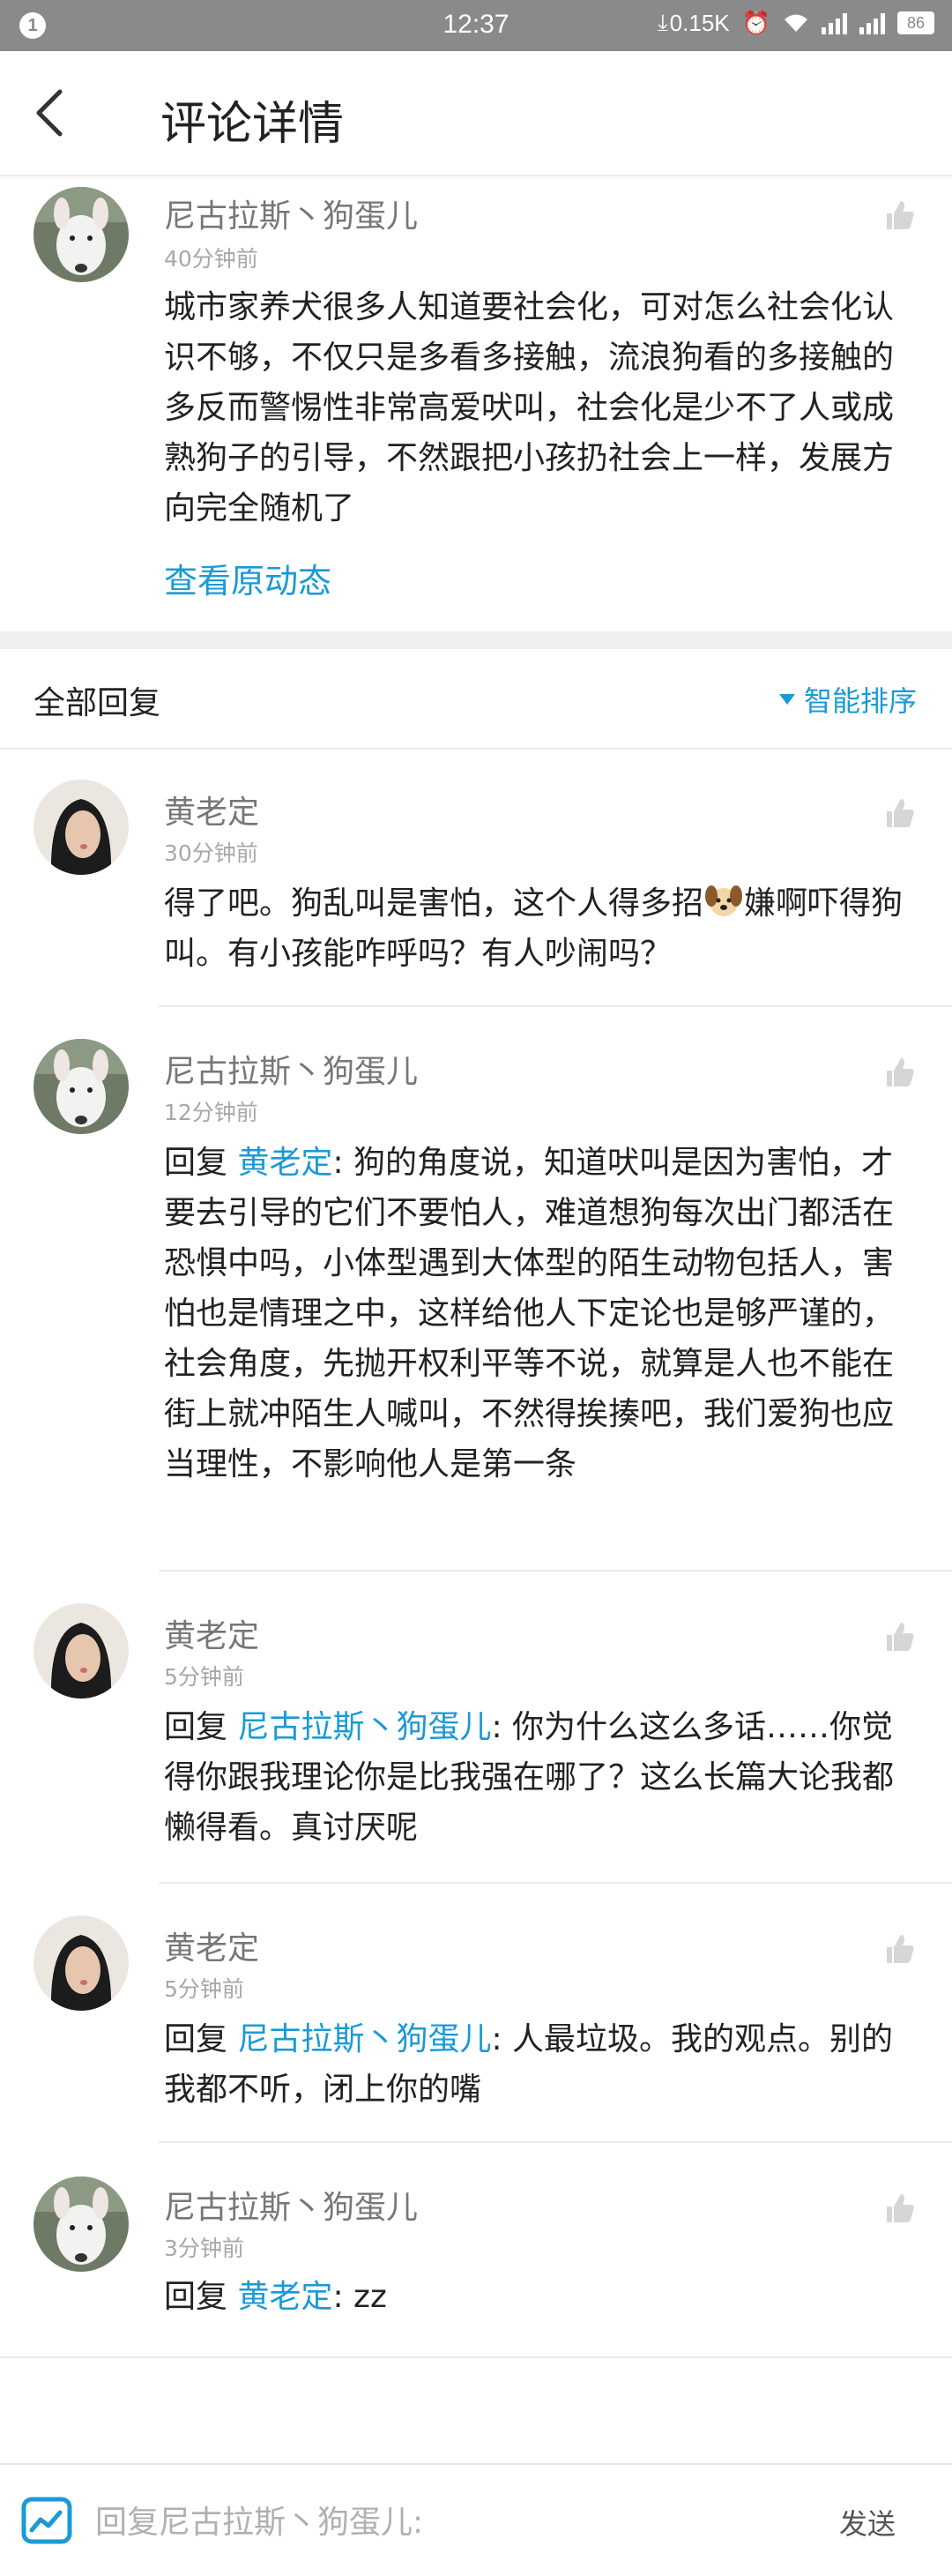 The image size is (952, 2576). Describe the element at coordinates (476, 113) in the screenshot. I see `title-bar: 评论详情` at that location.